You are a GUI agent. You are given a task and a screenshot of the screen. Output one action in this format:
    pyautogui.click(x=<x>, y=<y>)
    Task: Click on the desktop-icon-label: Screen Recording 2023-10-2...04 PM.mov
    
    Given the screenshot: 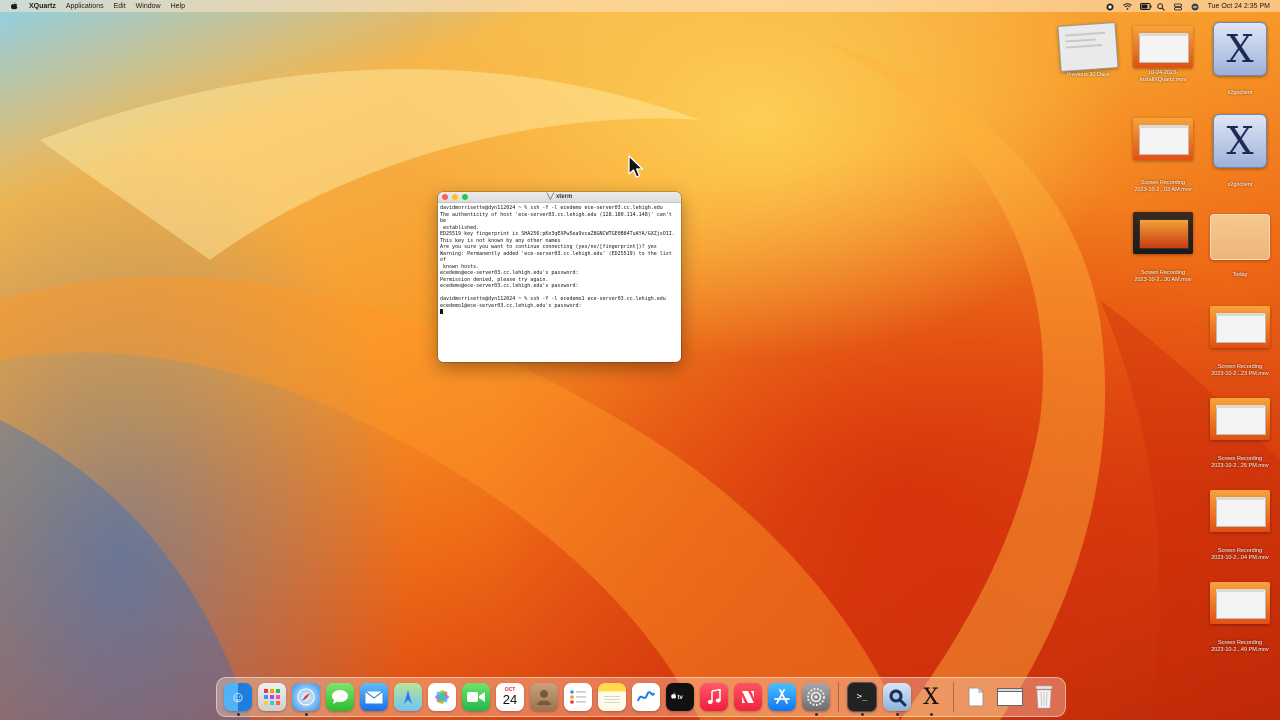 What is the action you would take?
    pyautogui.click(x=1240, y=554)
    